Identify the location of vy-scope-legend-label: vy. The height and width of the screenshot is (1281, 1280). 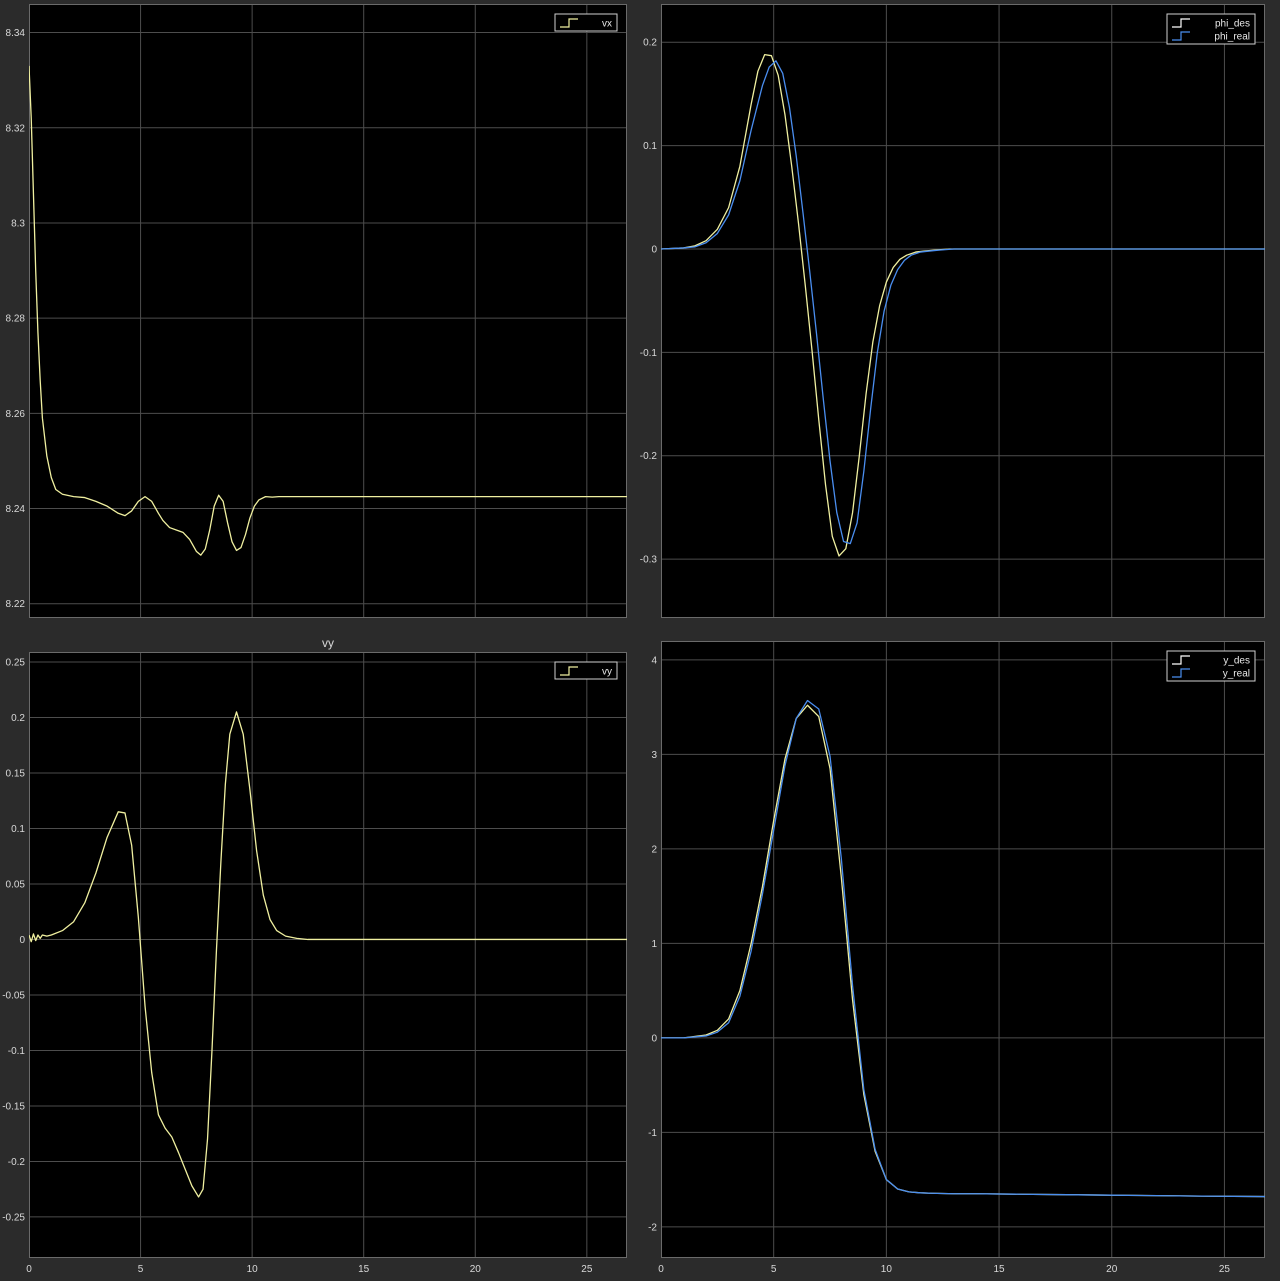
(607, 672).